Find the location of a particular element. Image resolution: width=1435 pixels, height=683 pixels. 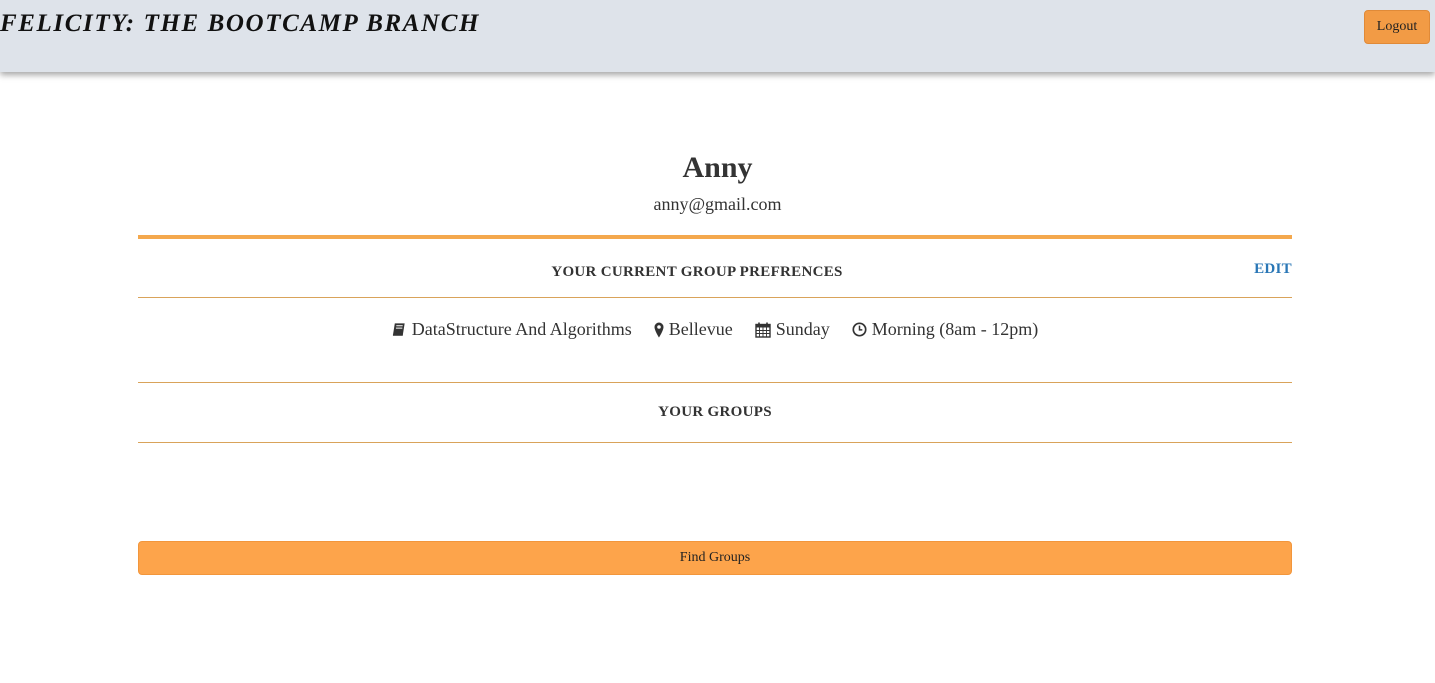

profile-name: Anny is located at coordinates (717, 167).